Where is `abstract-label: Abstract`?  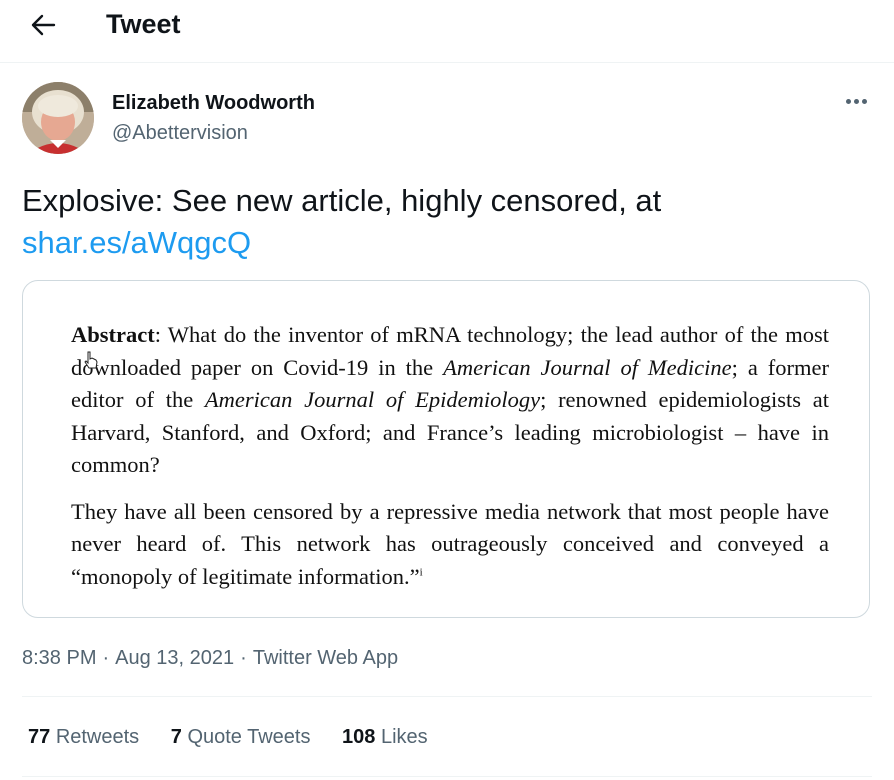
abstract-label: Abstract is located at coordinates (113, 334).